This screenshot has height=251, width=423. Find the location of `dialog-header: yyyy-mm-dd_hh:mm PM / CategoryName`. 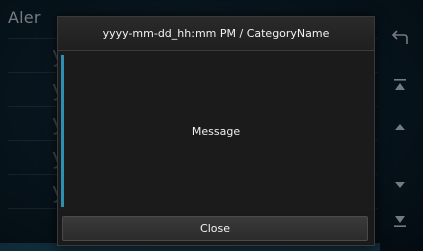

dialog-header: yyyy-mm-dd_hh:mm PM / CategoryName is located at coordinates (216, 34).